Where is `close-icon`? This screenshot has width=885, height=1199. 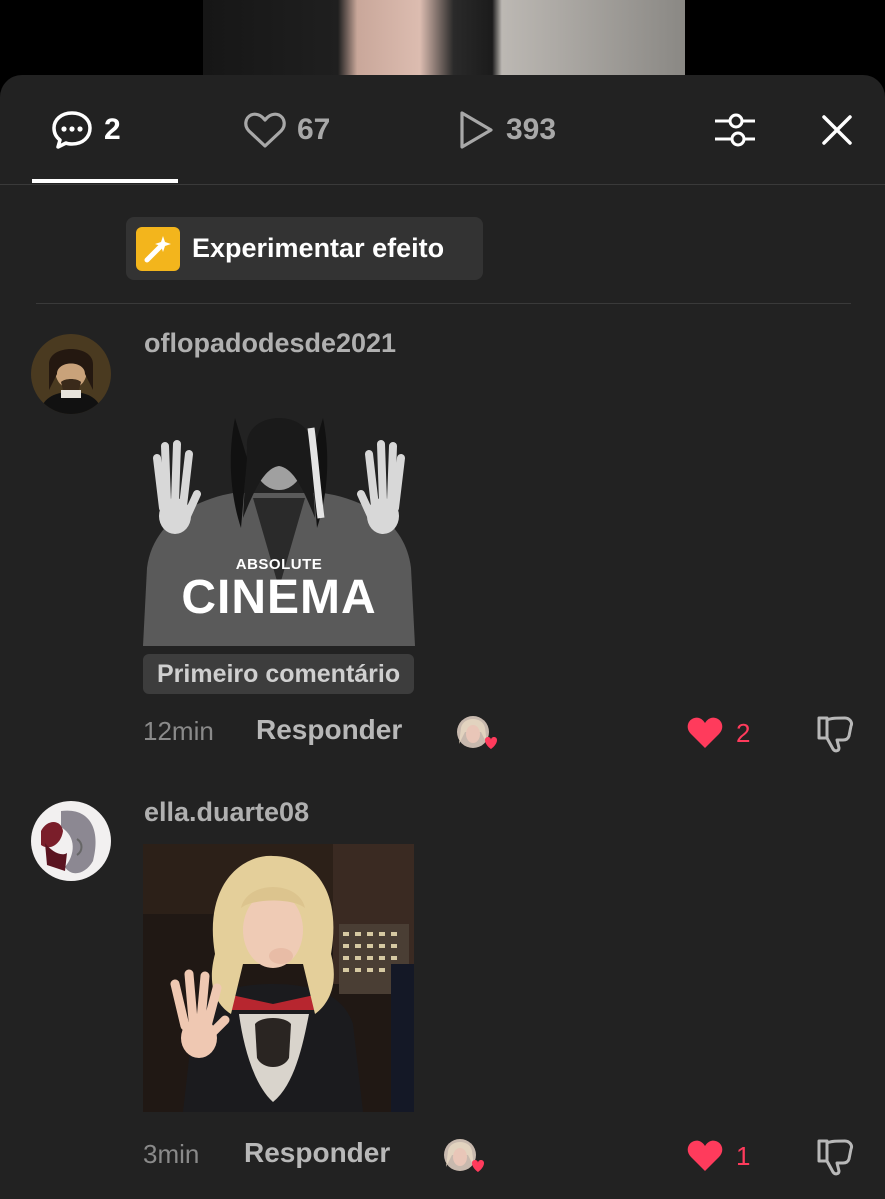
close-icon is located at coordinates (837, 130).